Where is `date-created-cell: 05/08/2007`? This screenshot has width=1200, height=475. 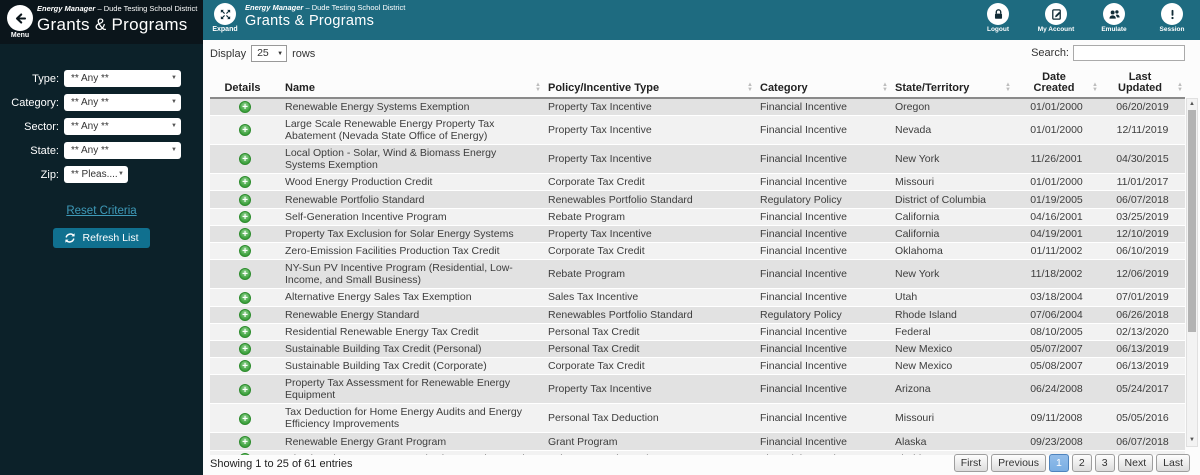
date-created-cell: 05/08/2007 is located at coordinates (1056, 366).